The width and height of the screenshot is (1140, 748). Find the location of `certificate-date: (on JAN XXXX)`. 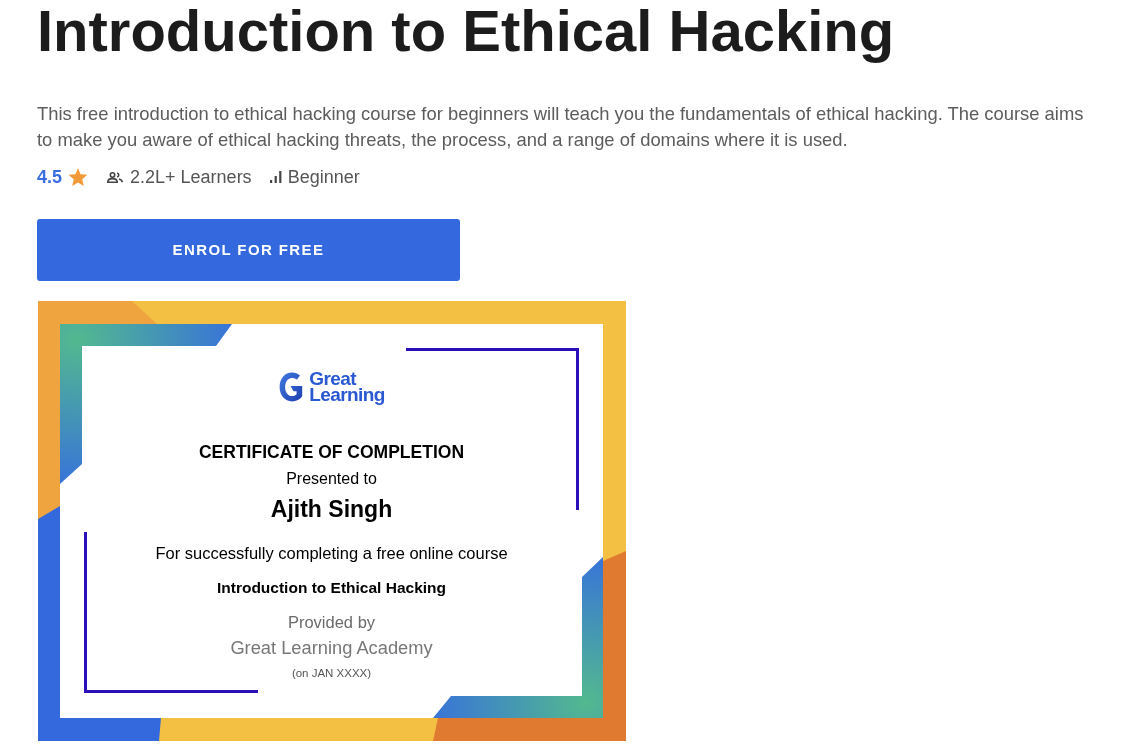

certificate-date: (on JAN XXXX) is located at coordinates (331, 673).